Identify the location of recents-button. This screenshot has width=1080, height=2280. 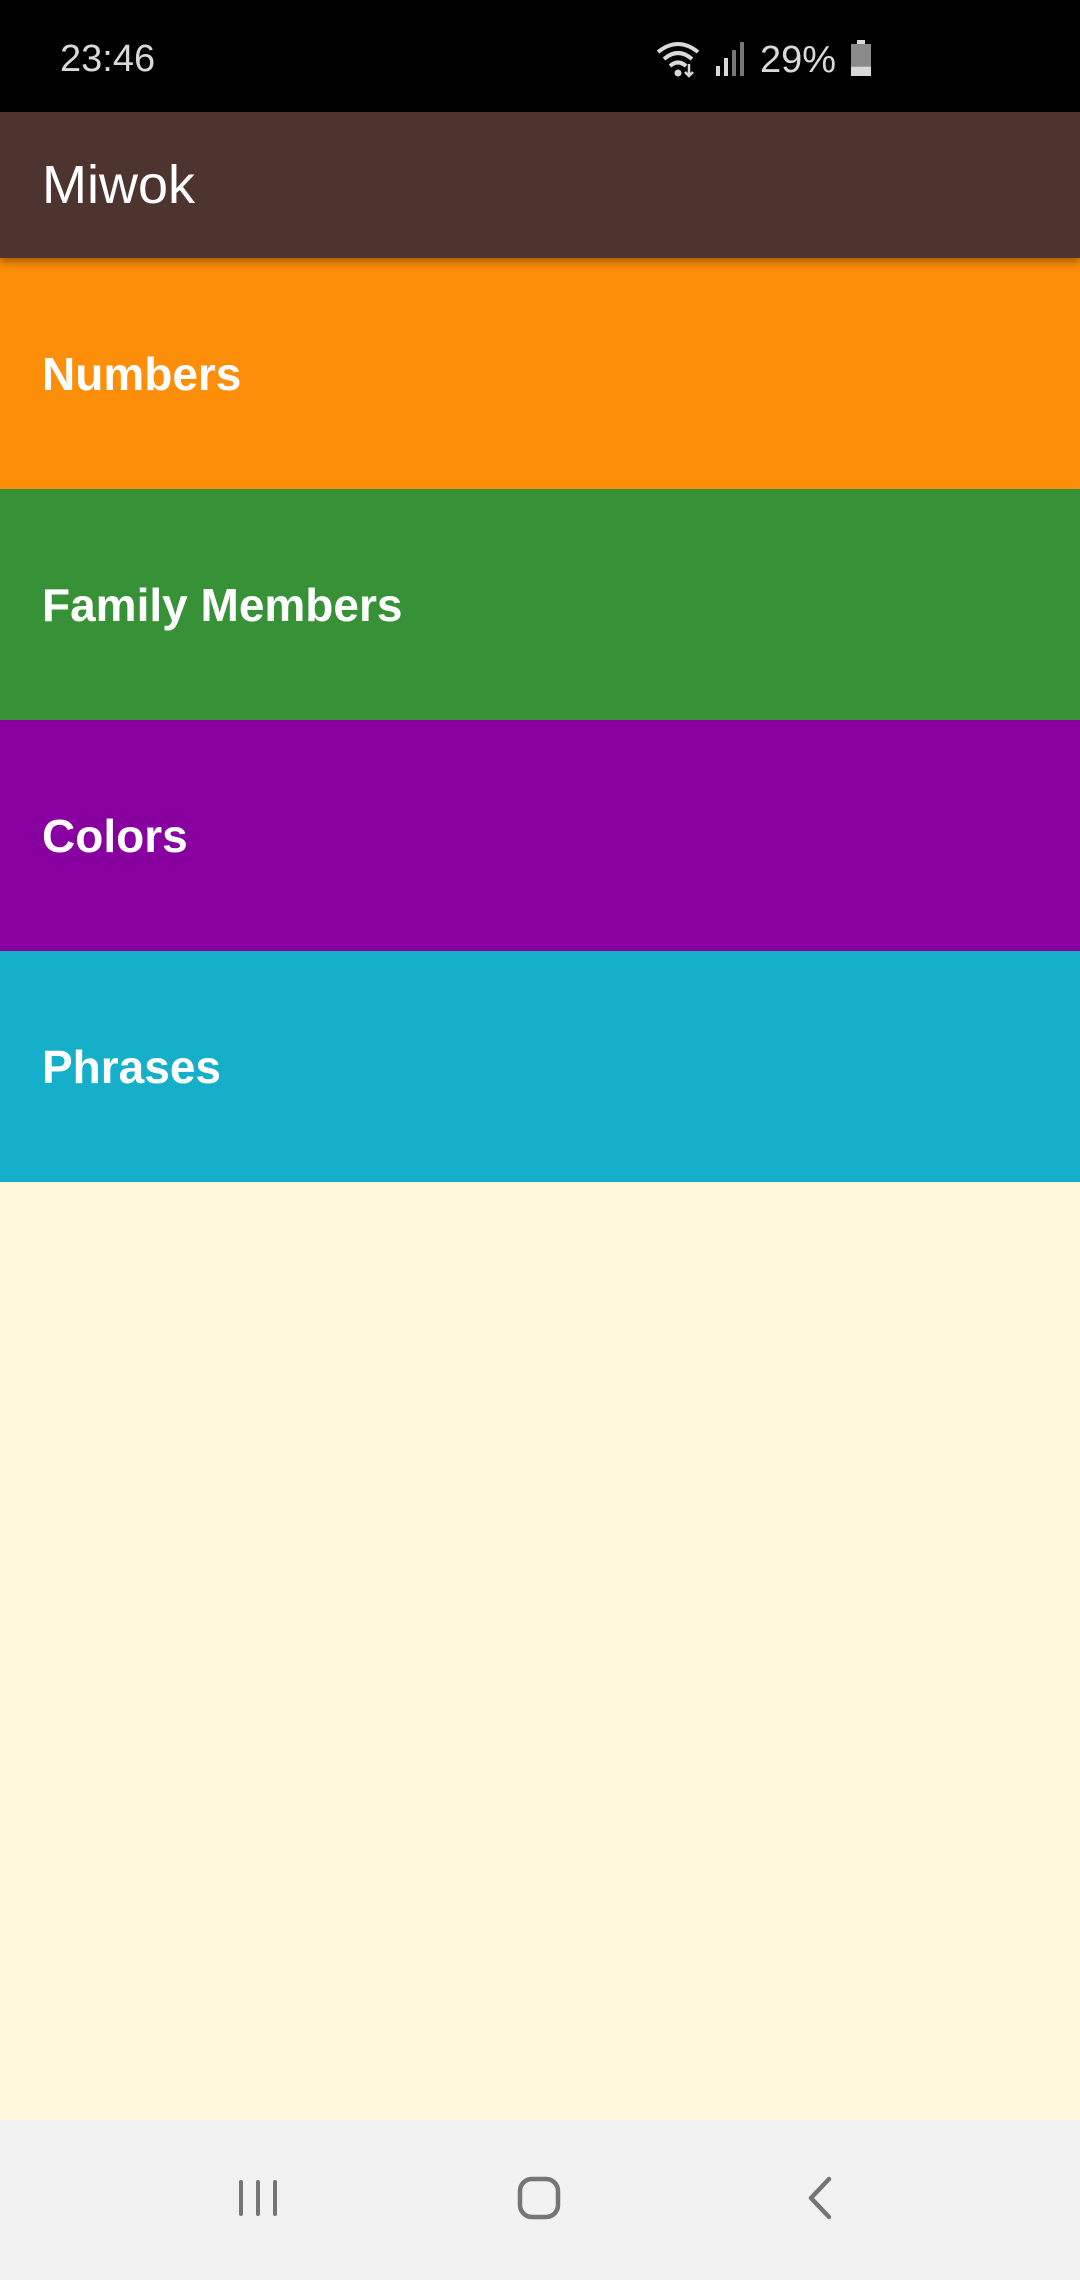
(258, 2200).